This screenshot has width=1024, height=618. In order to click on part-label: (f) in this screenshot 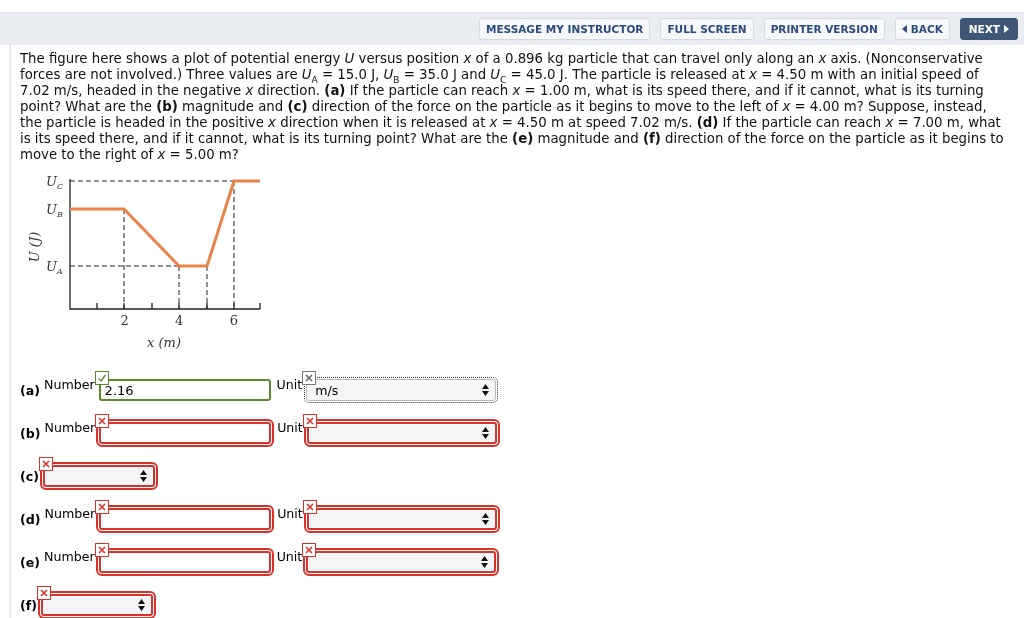, I will do `click(28, 605)`.